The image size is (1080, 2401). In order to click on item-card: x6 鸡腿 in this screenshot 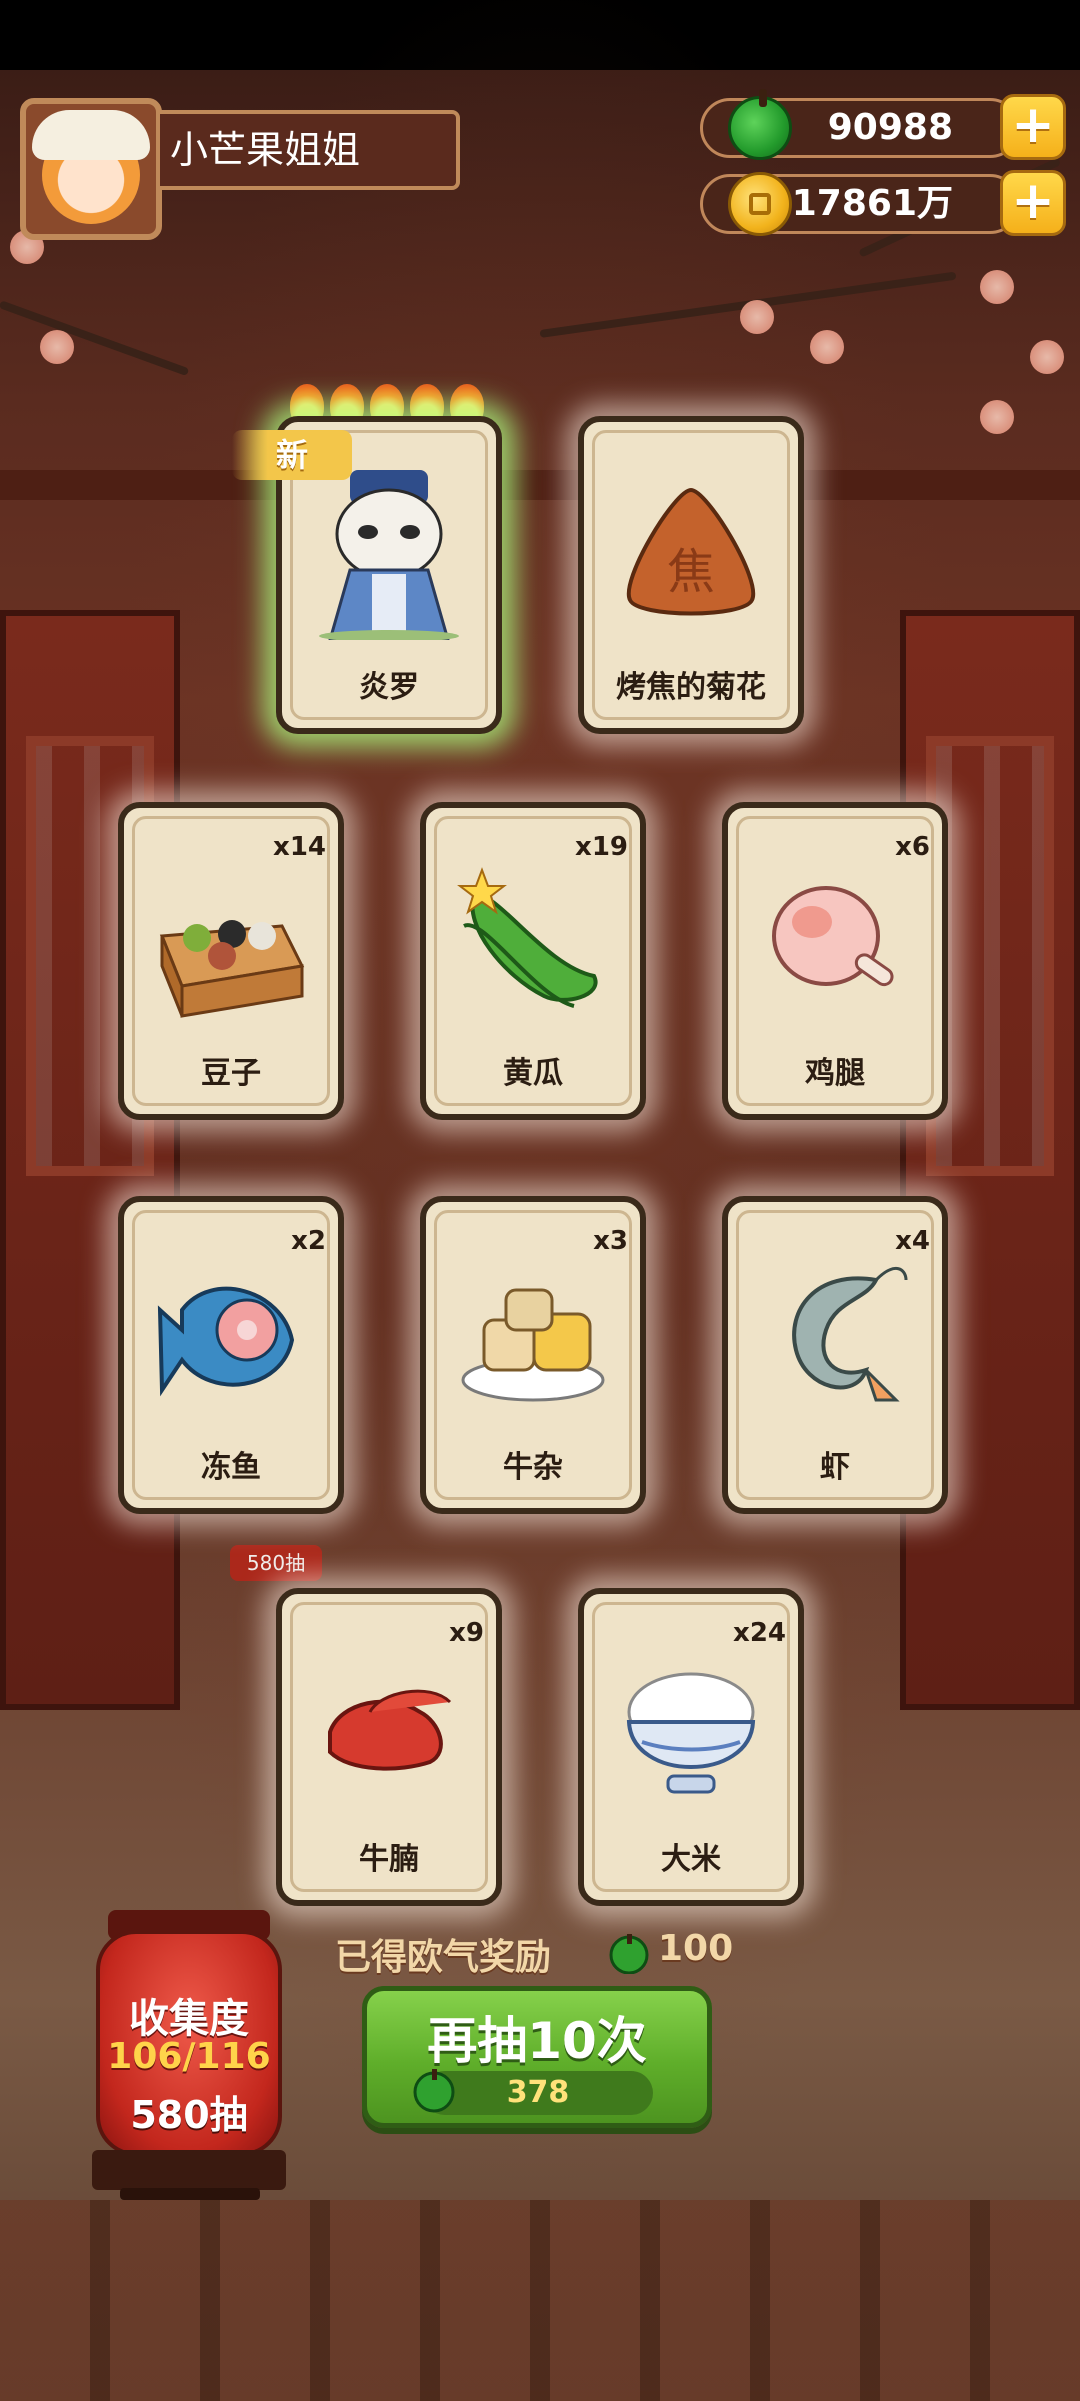, I will do `click(835, 961)`.